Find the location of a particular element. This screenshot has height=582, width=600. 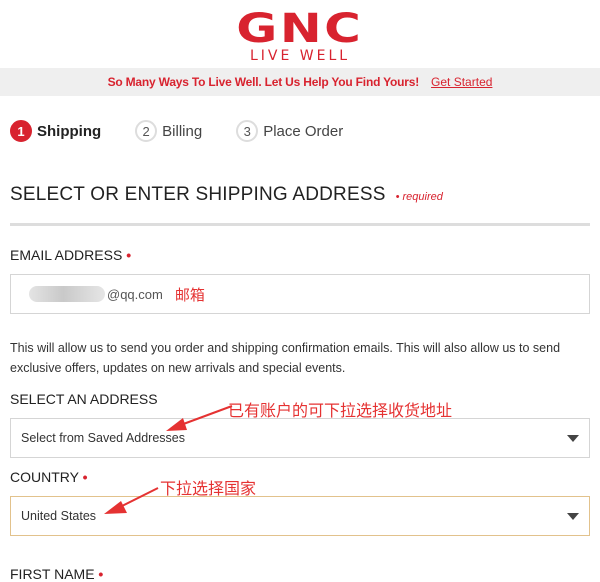

gnc-logo: GNC LIVE WELL is located at coordinates (300, 35).